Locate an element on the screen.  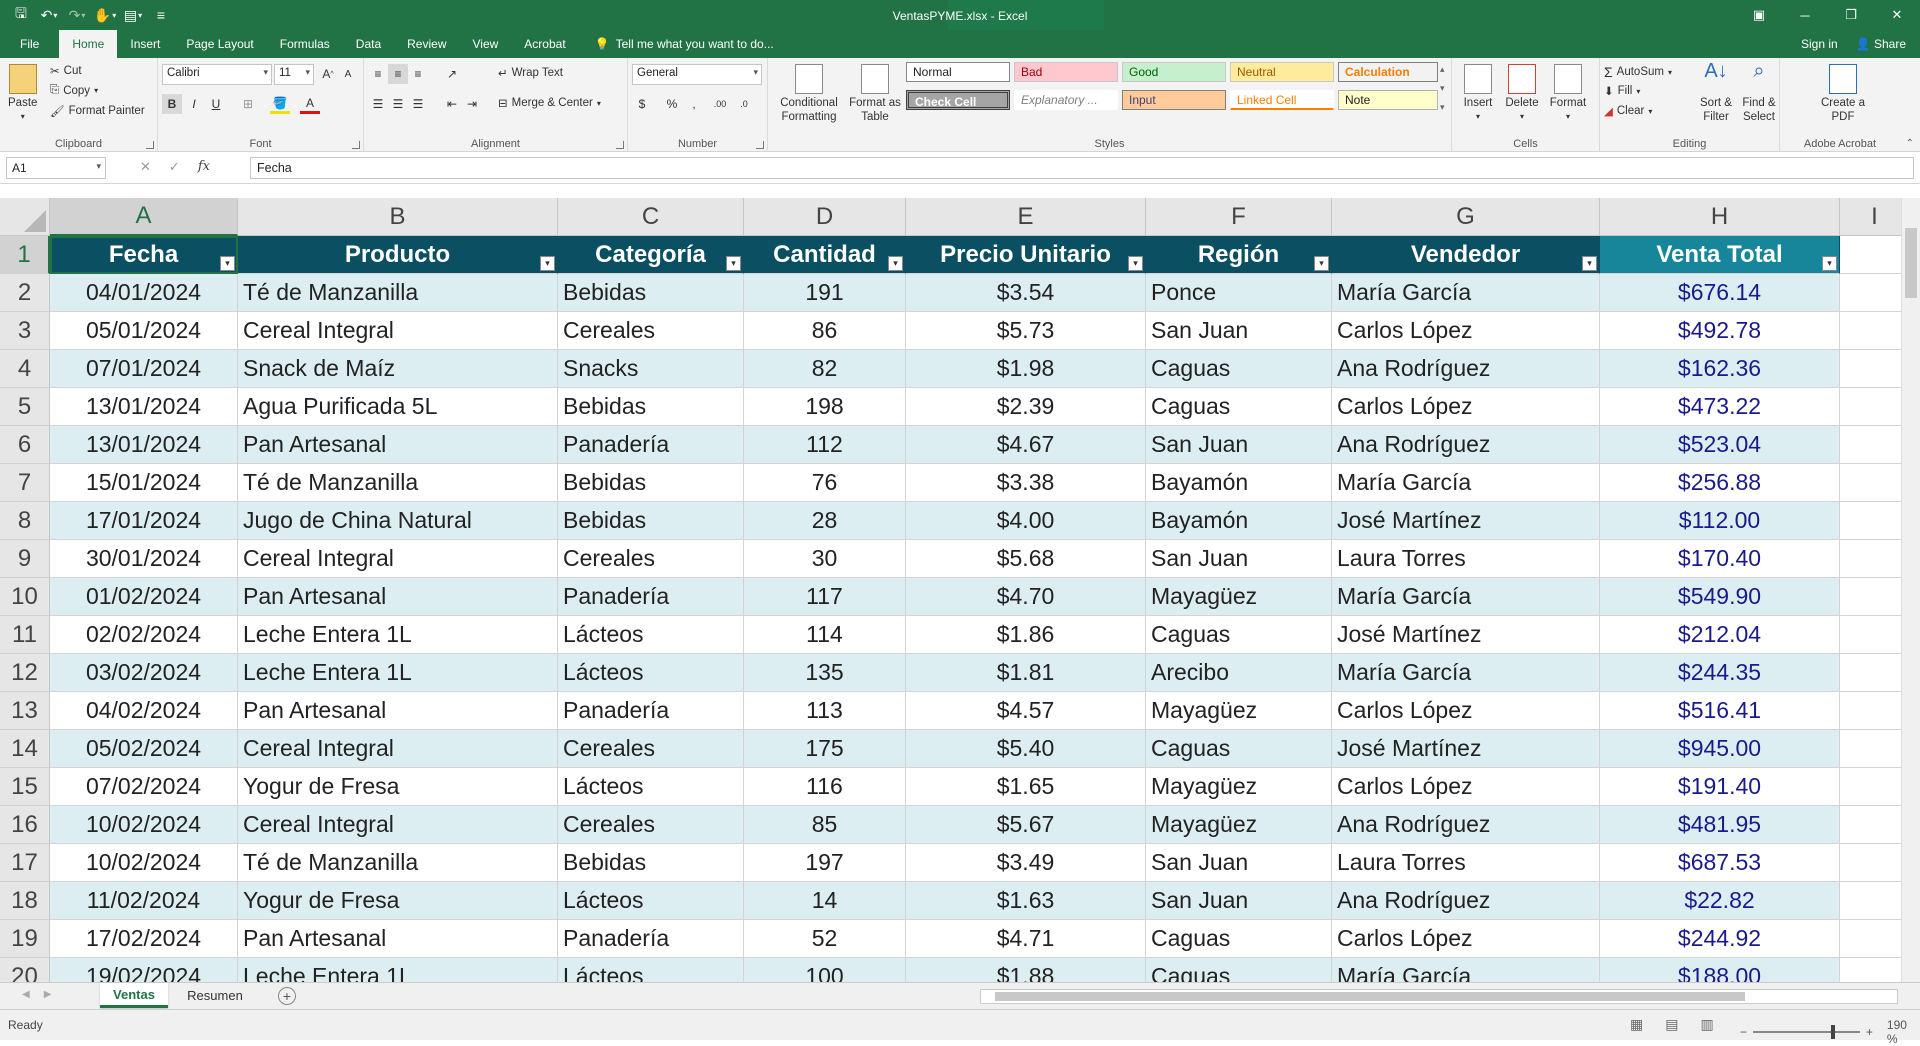
data-cell: $162.36 is located at coordinates (1720, 369).